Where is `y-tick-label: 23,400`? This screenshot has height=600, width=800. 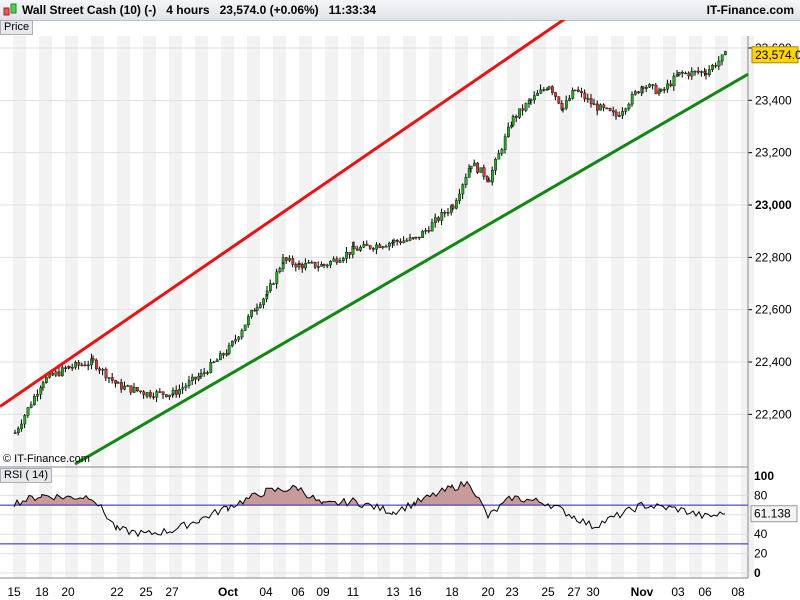
y-tick-label: 23,400 is located at coordinates (773, 100).